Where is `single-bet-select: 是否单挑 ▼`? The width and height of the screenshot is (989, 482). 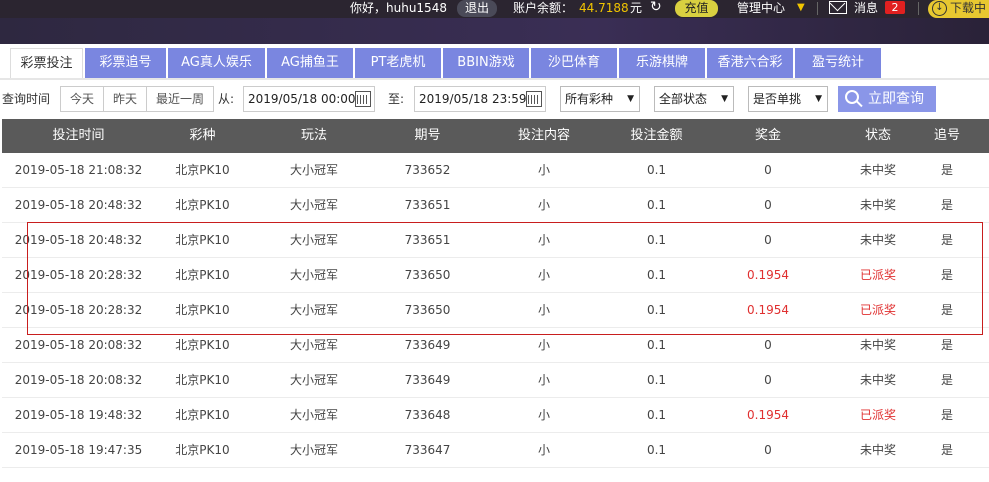
single-bet-select: 是否单挑 ▼ is located at coordinates (788, 99).